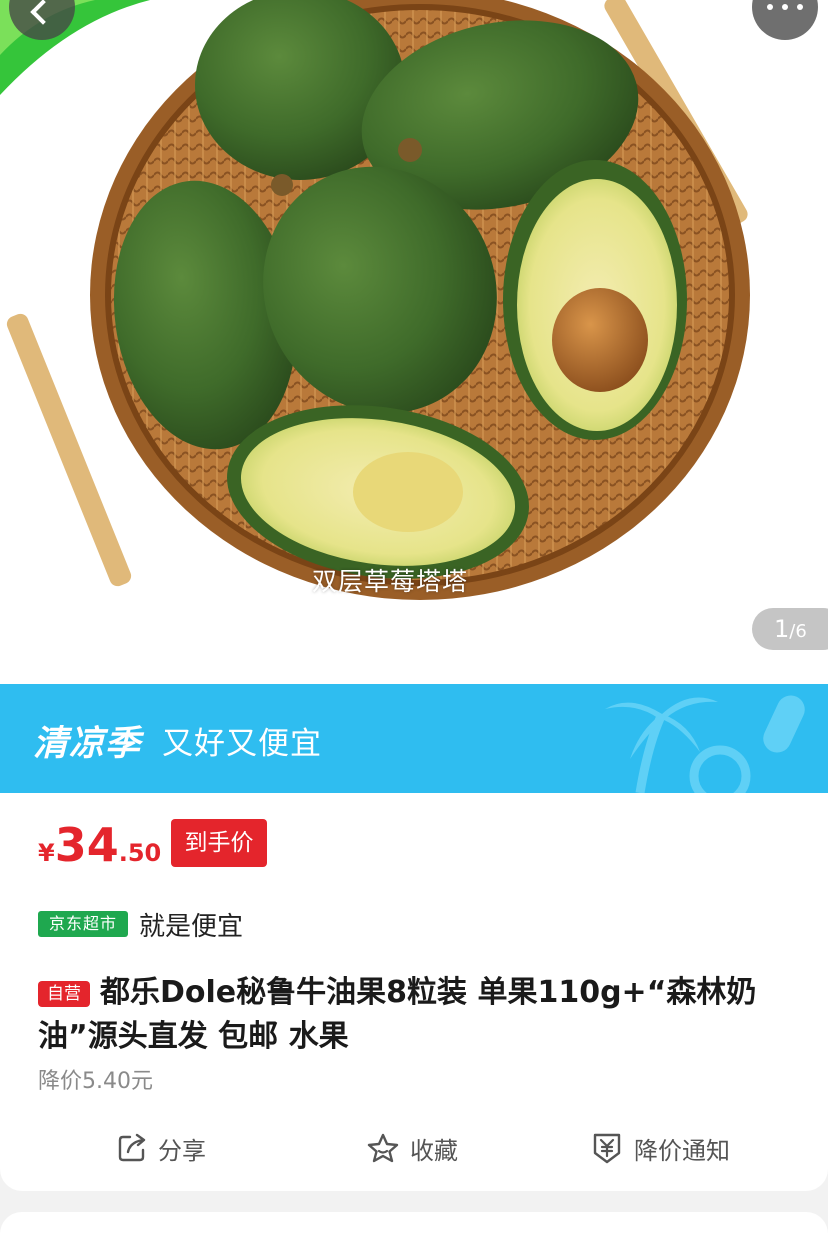 The image size is (828, 1252). What do you see at coordinates (182, 1150) in the screenshot?
I see `share-label: 分享` at bounding box center [182, 1150].